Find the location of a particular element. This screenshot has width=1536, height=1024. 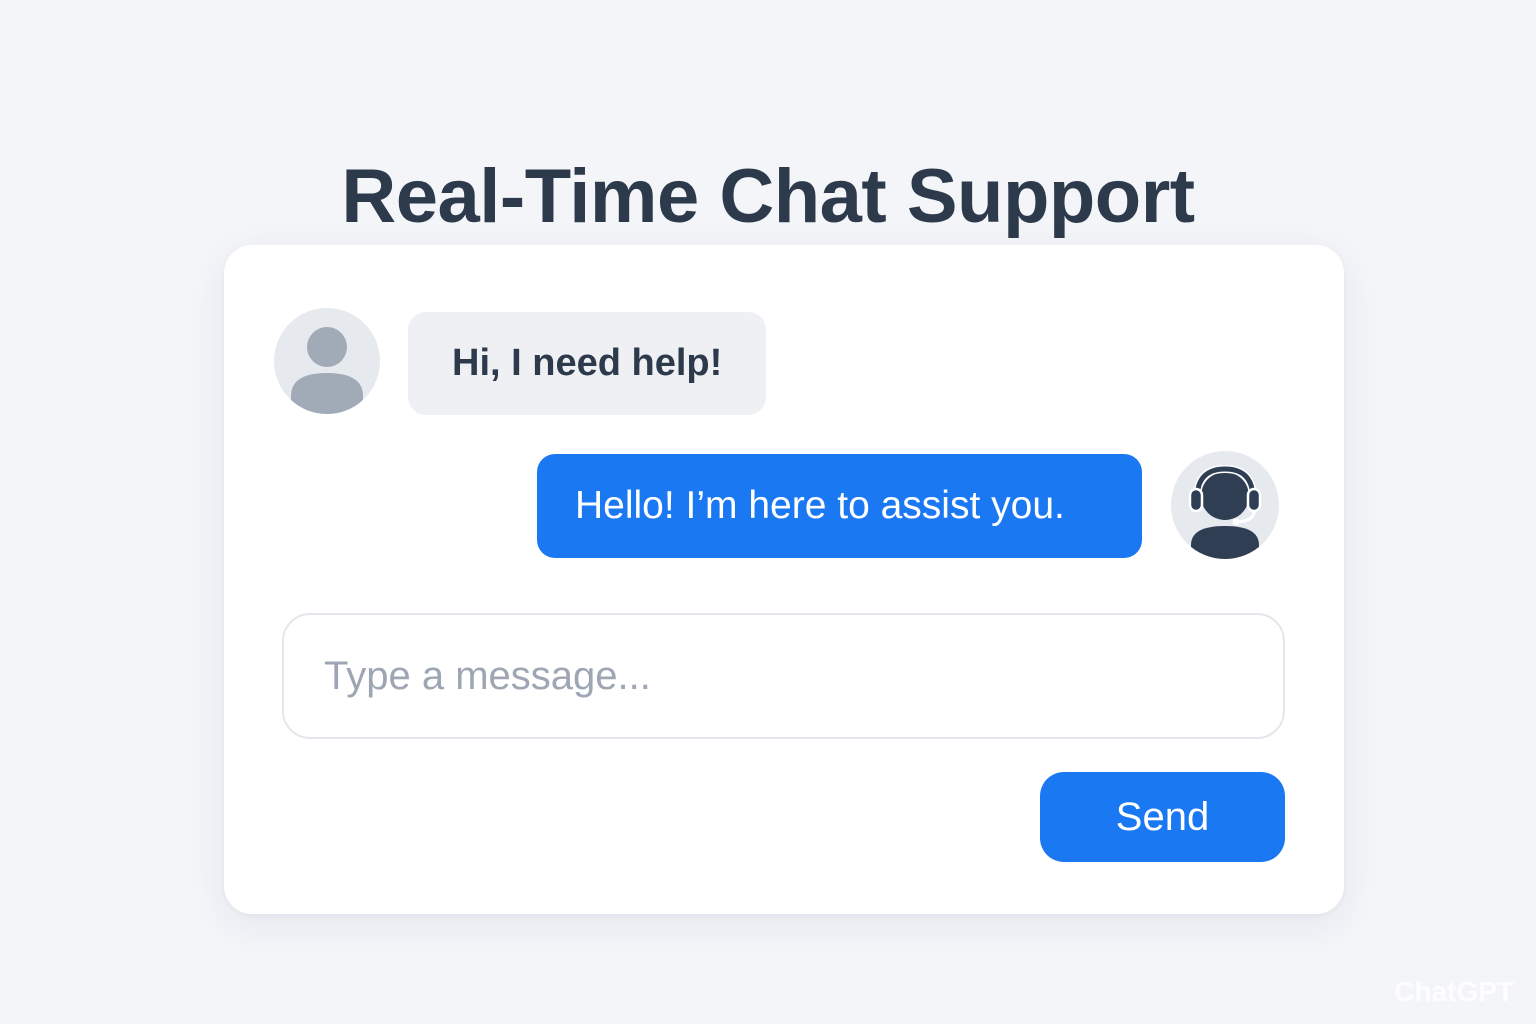

agent-avatar is located at coordinates (1225, 505).